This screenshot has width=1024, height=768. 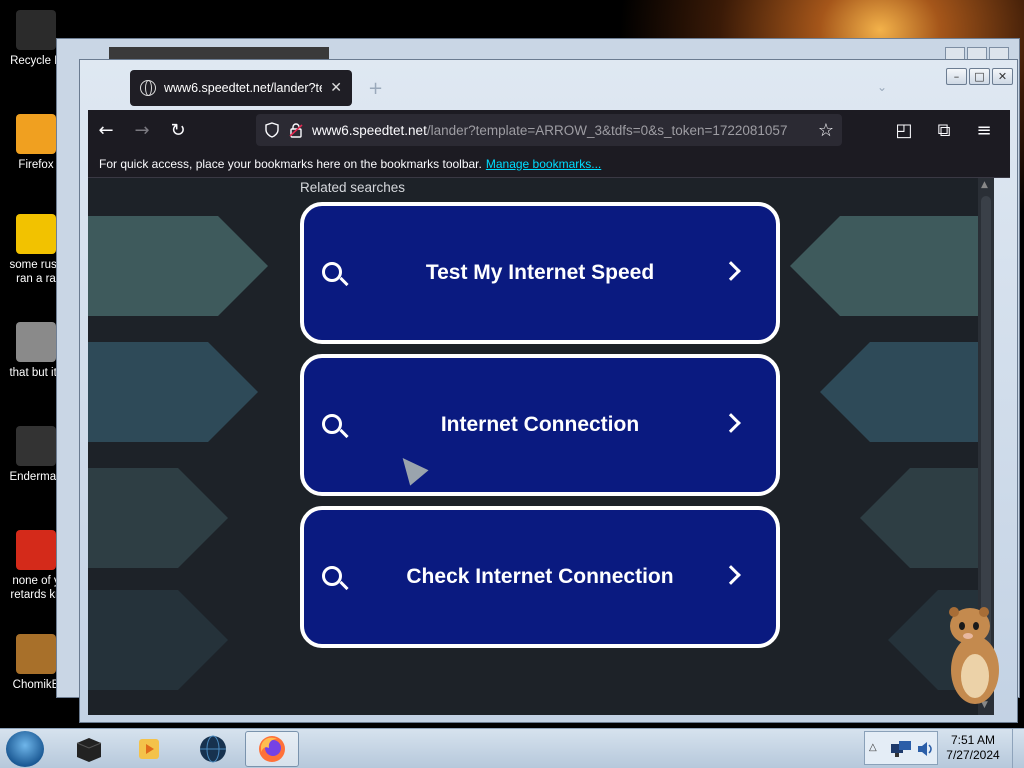 I want to click on result-label: Test My Internet Speed, so click(x=540, y=272).